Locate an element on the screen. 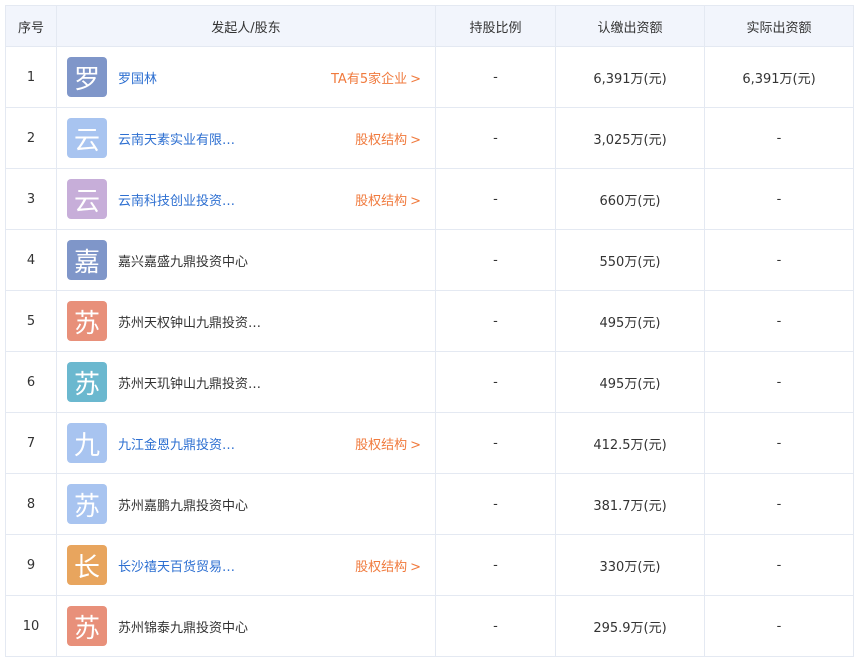 Image resolution: width=860 pixels, height=663 pixels. shareholder-name: 罗国林 is located at coordinates (171, 77).